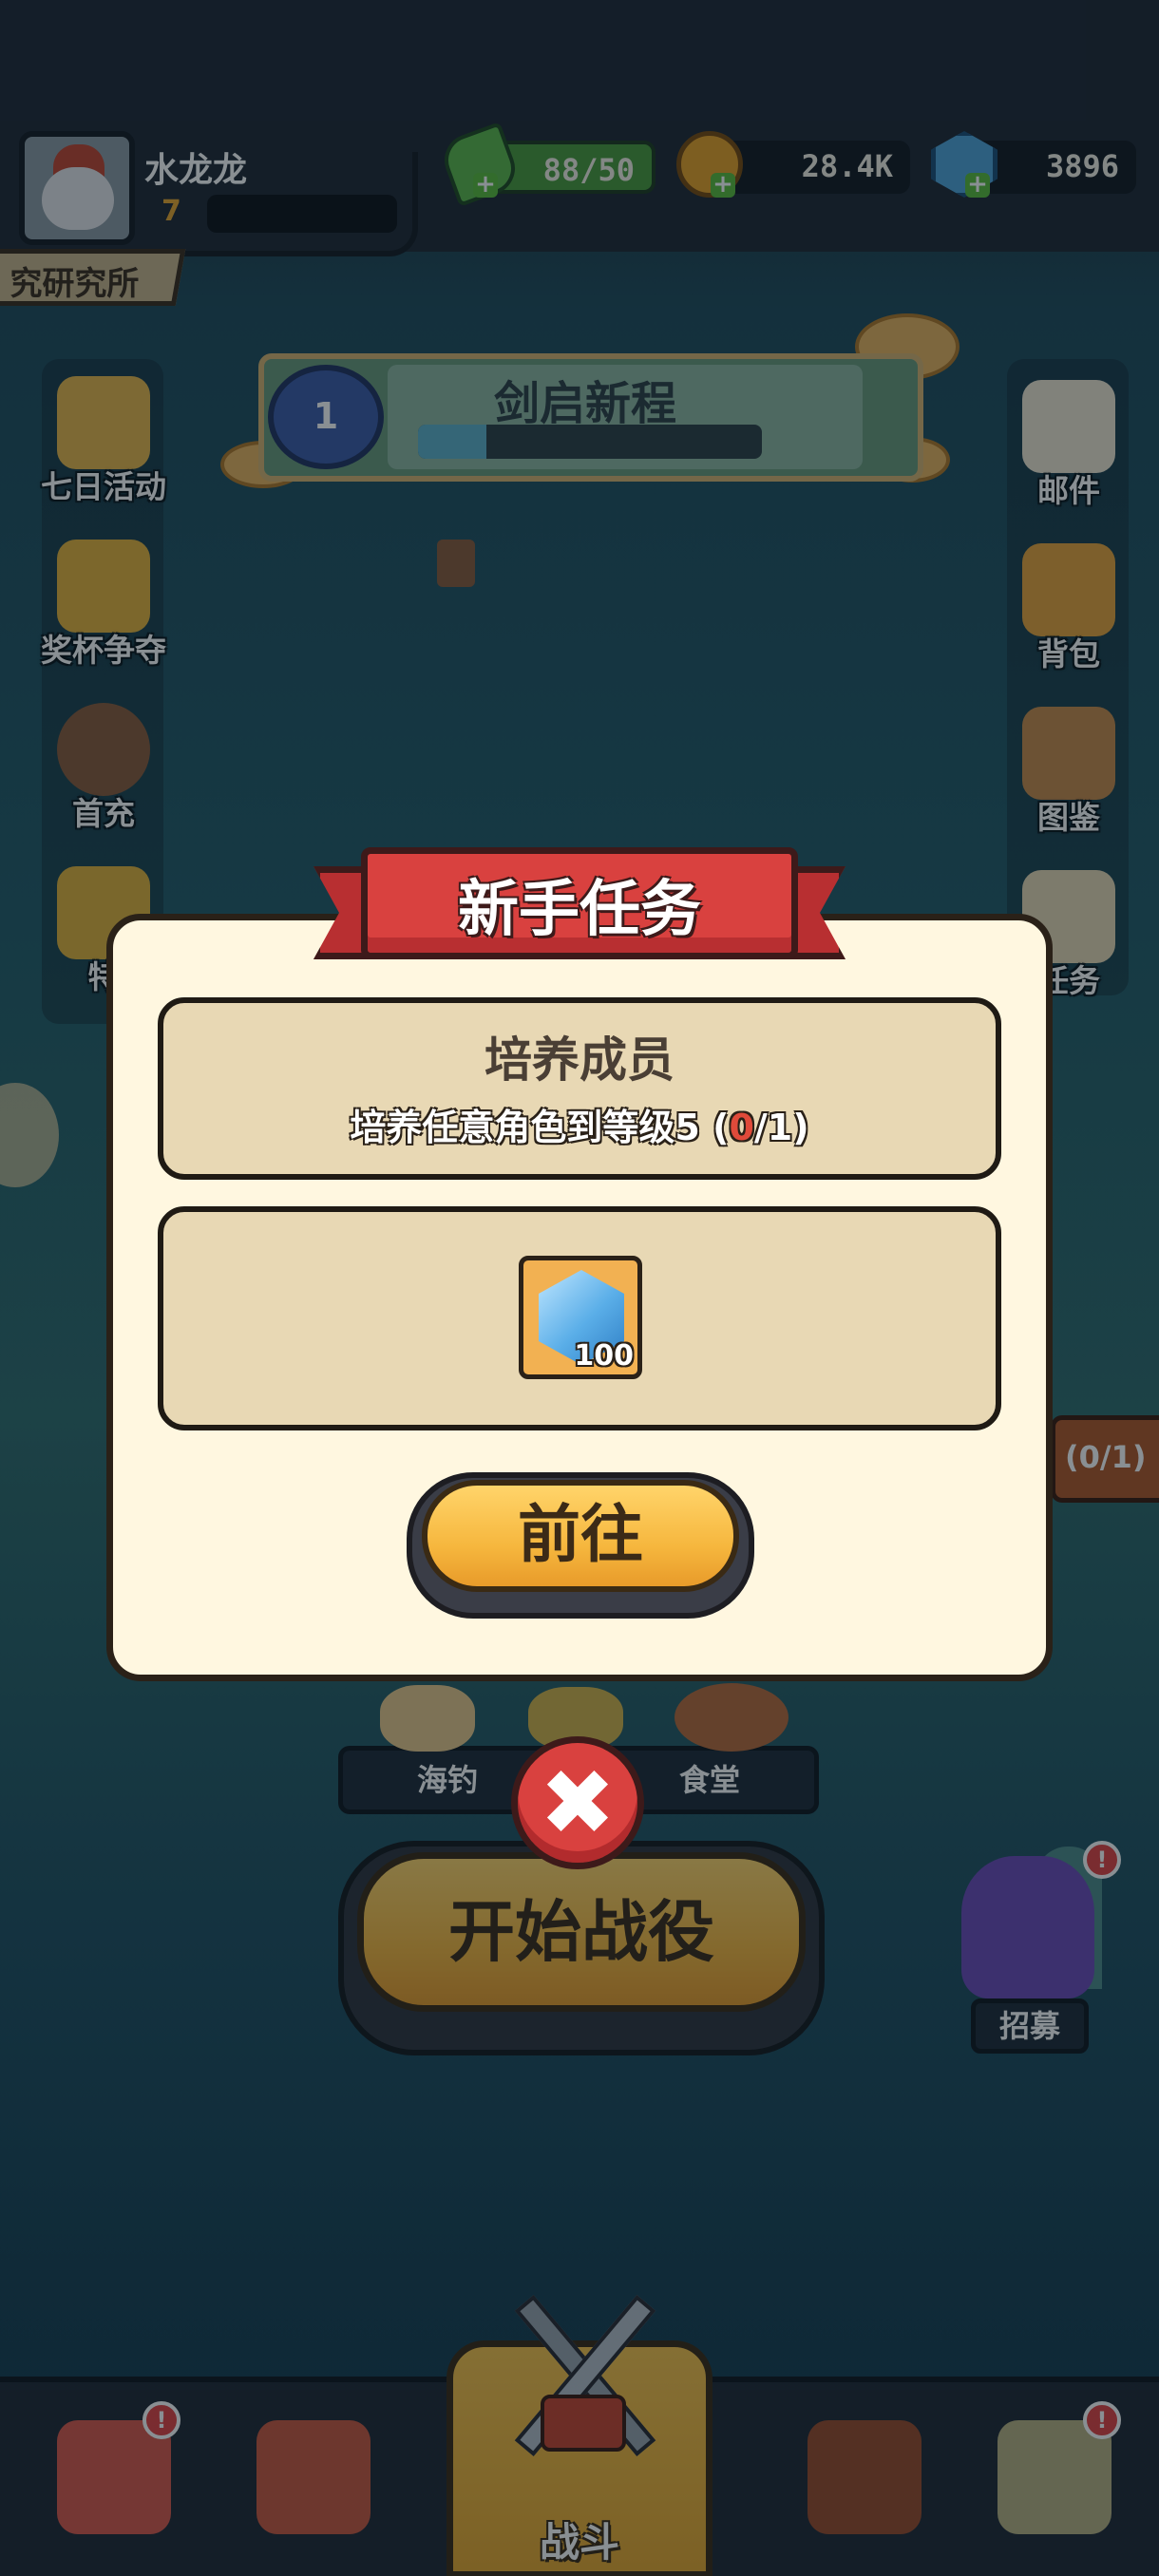 The image size is (1159, 2576). Describe the element at coordinates (540, 1127) in the screenshot. I see `task-desc-prefix: 培养任意角色到等级5 (` at that location.